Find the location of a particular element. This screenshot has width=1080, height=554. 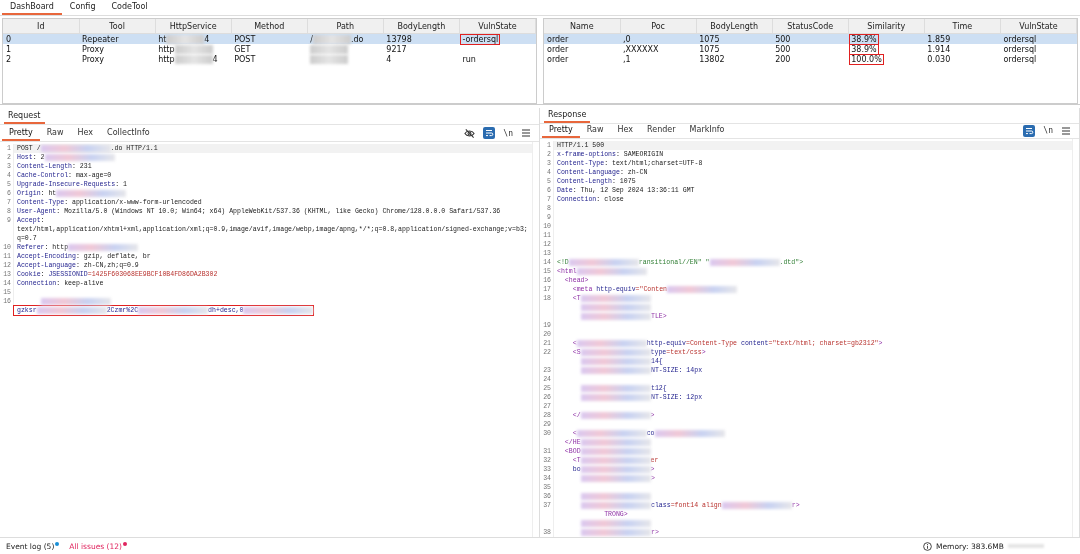

table-cell: 1.914 is located at coordinates (939, 49).